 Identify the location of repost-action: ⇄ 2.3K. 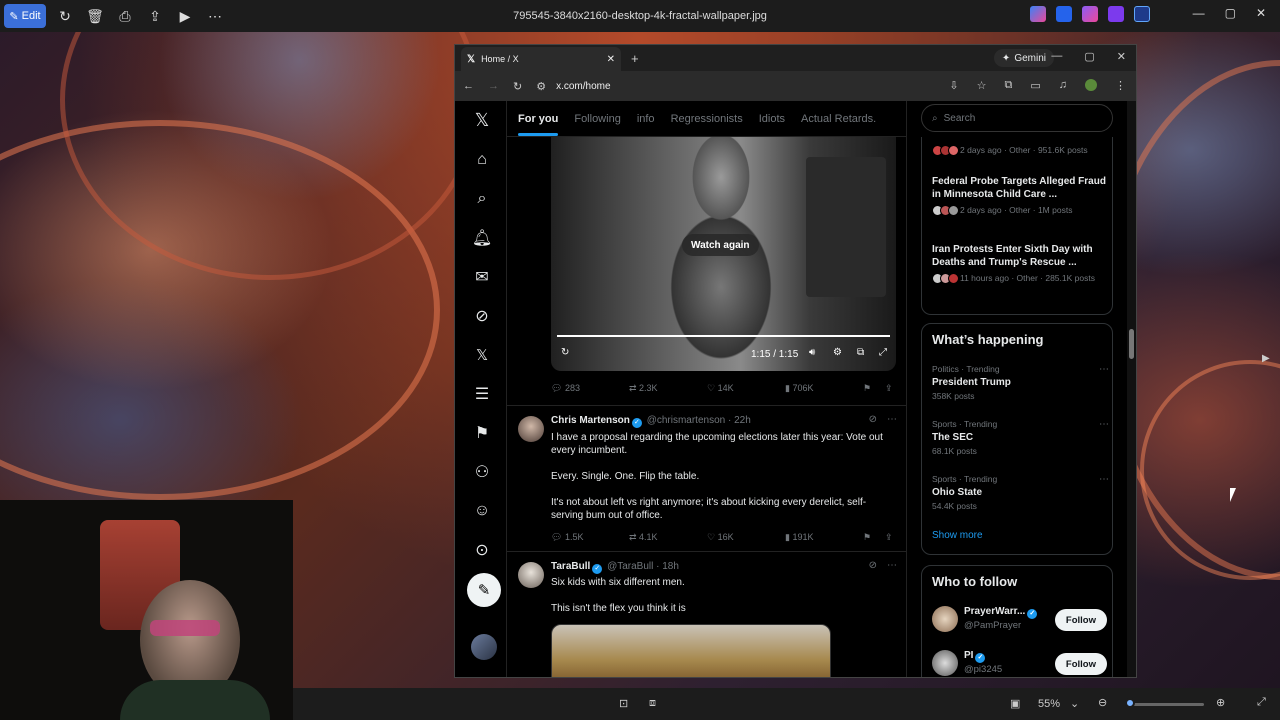
(643, 388).